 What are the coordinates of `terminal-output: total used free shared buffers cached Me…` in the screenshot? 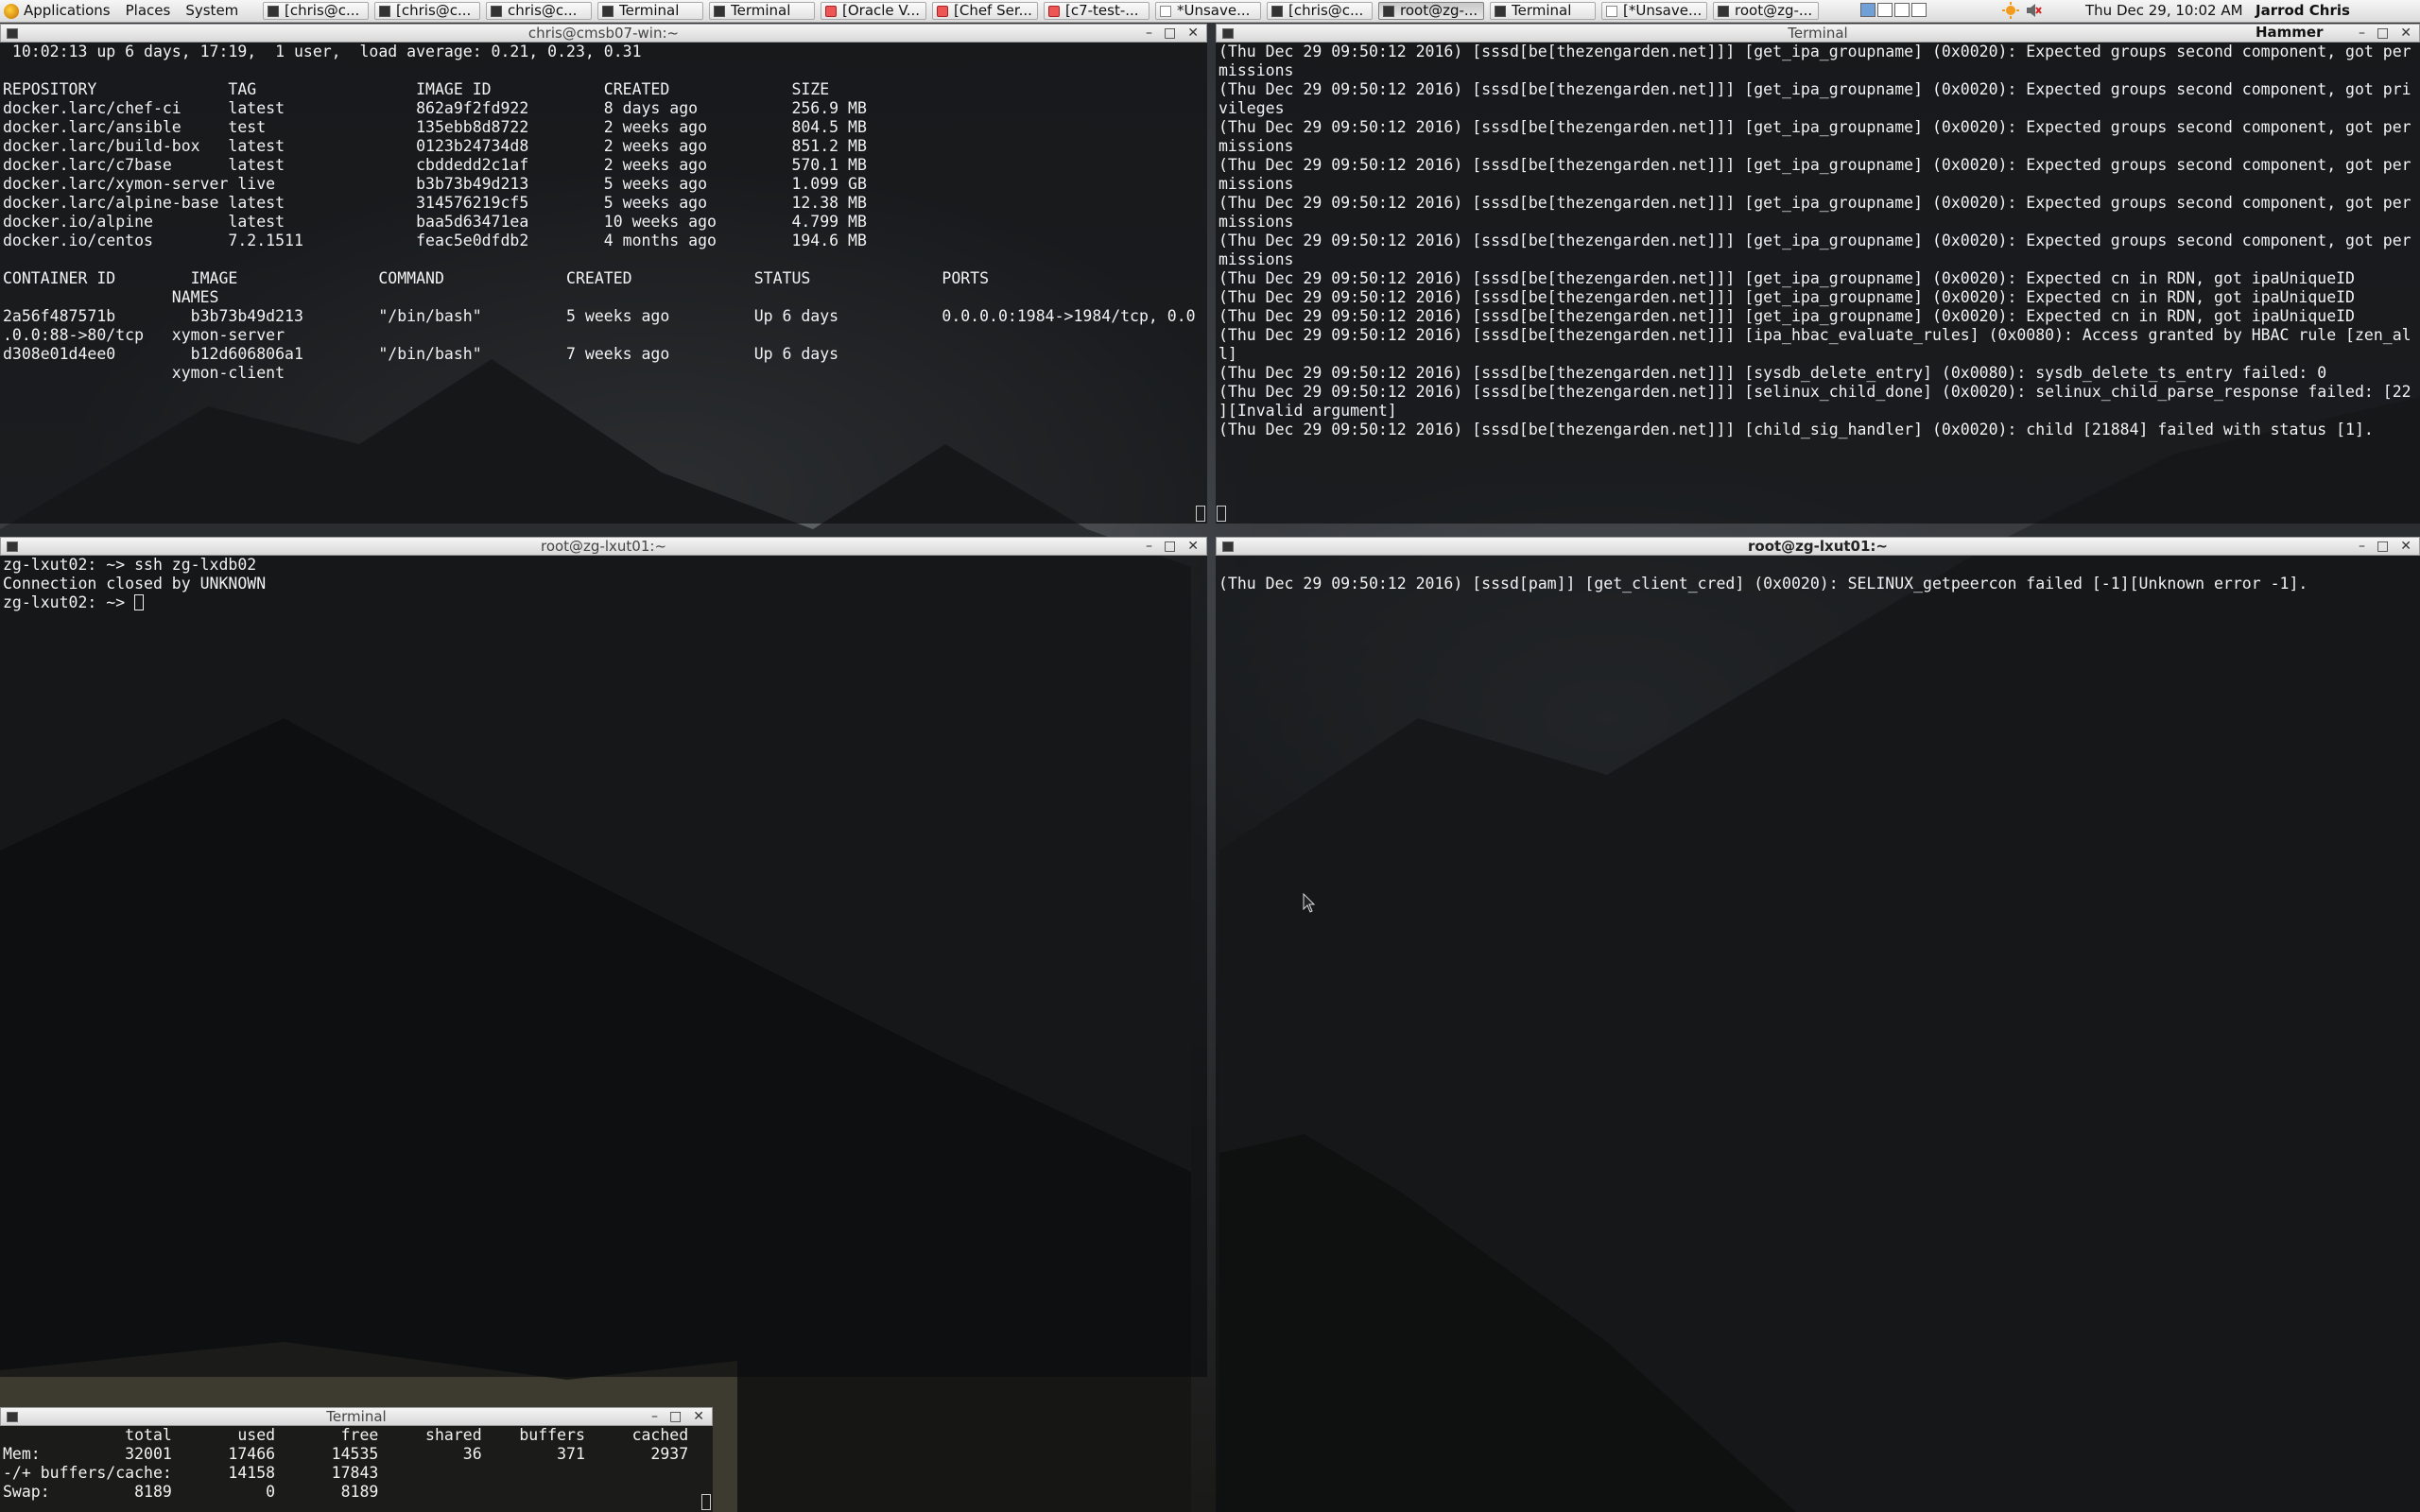 It's located at (346, 1463).